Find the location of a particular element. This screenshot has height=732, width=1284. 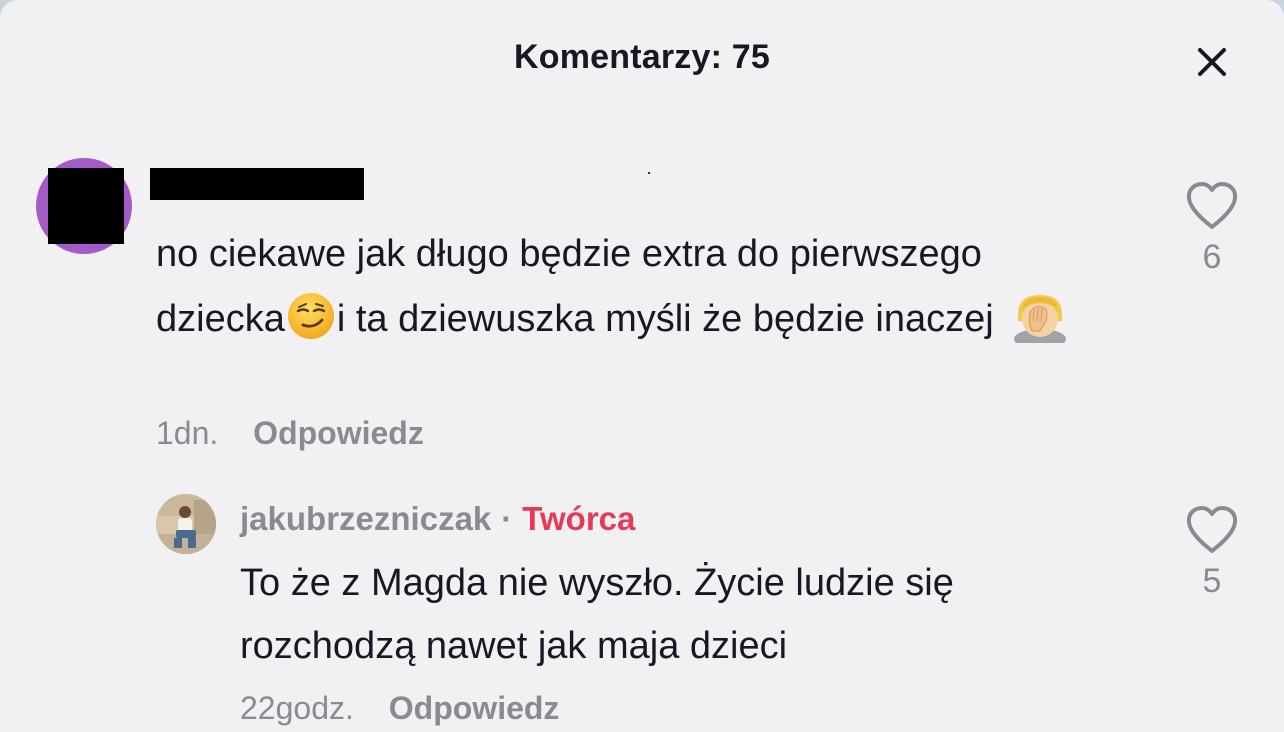

reply-time: 22godz. is located at coordinates (297, 708).